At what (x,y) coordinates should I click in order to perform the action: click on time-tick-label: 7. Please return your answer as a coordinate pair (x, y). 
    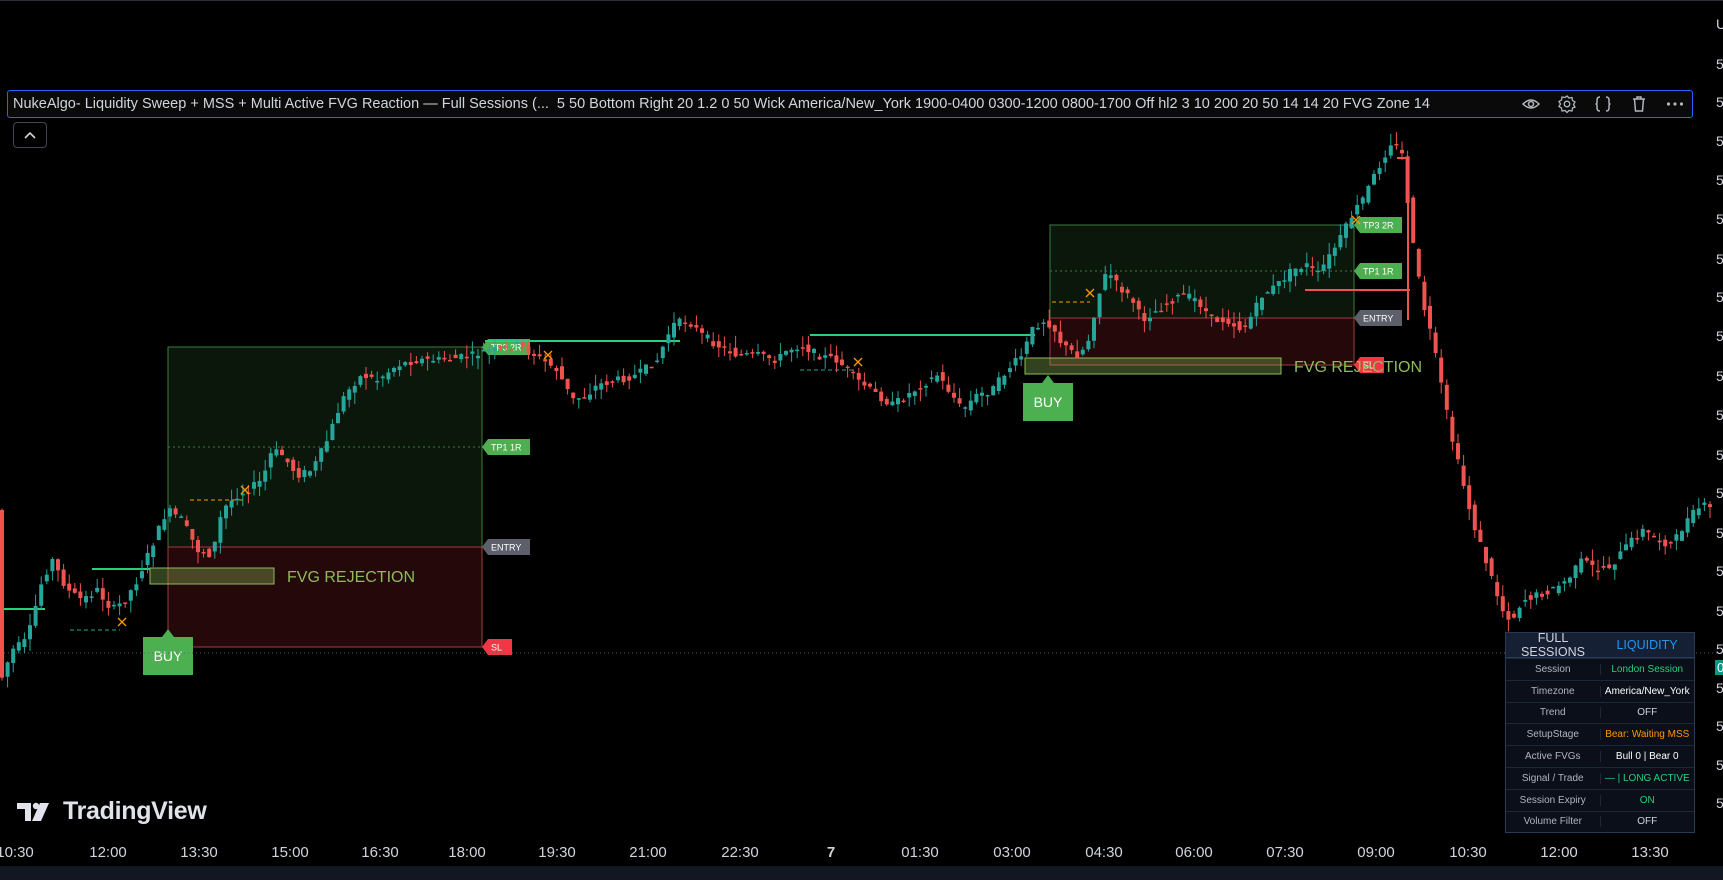
    Looking at the image, I should click on (831, 852).